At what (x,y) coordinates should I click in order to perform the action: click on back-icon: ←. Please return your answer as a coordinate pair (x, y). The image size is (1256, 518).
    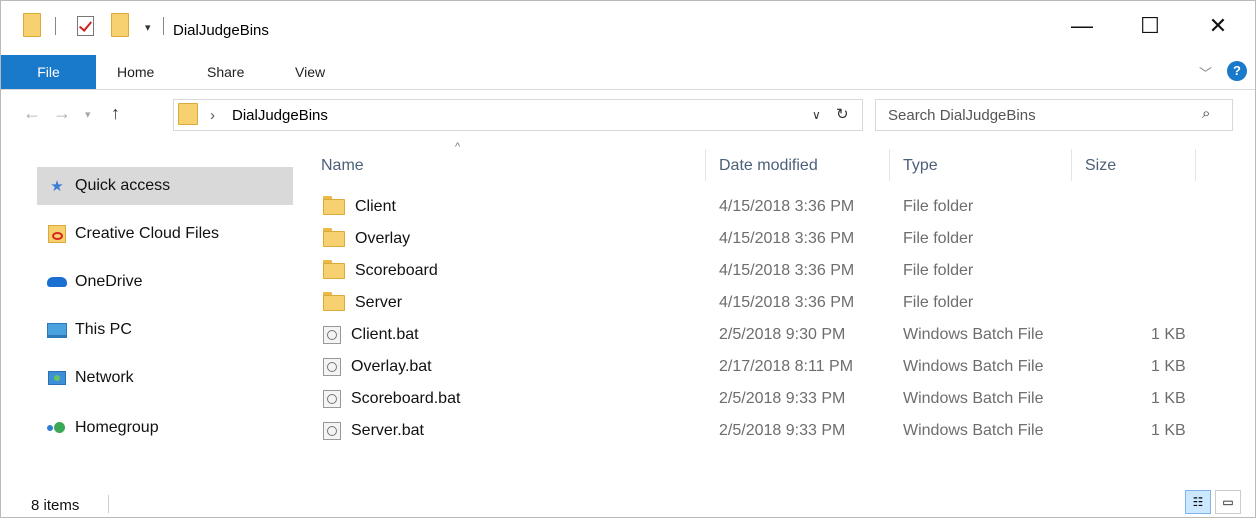
    Looking at the image, I should click on (32, 113).